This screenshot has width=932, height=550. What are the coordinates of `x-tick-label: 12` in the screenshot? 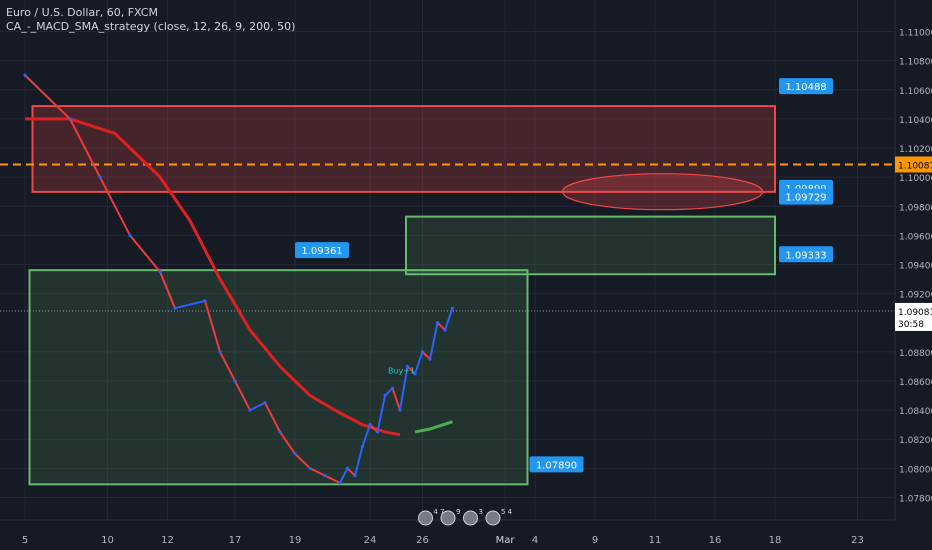 It's located at (167, 540).